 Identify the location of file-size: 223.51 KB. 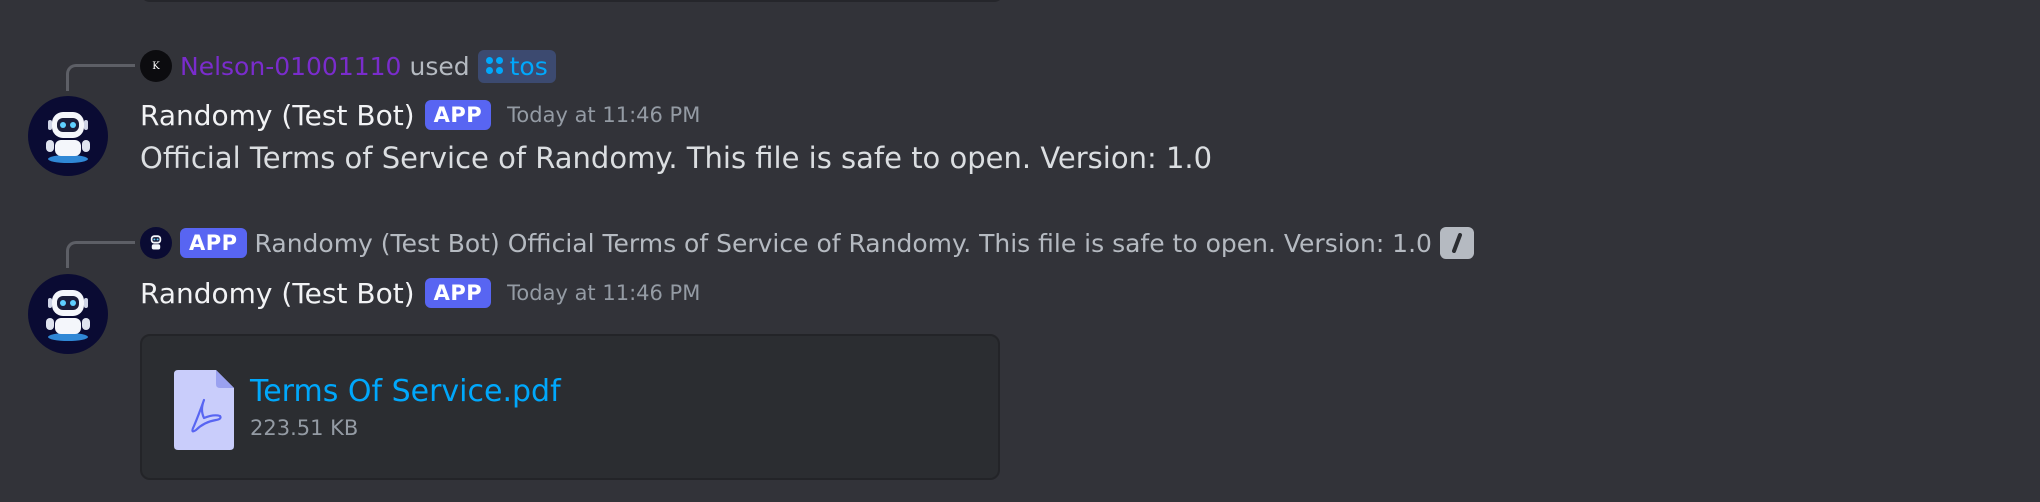
(304, 428).